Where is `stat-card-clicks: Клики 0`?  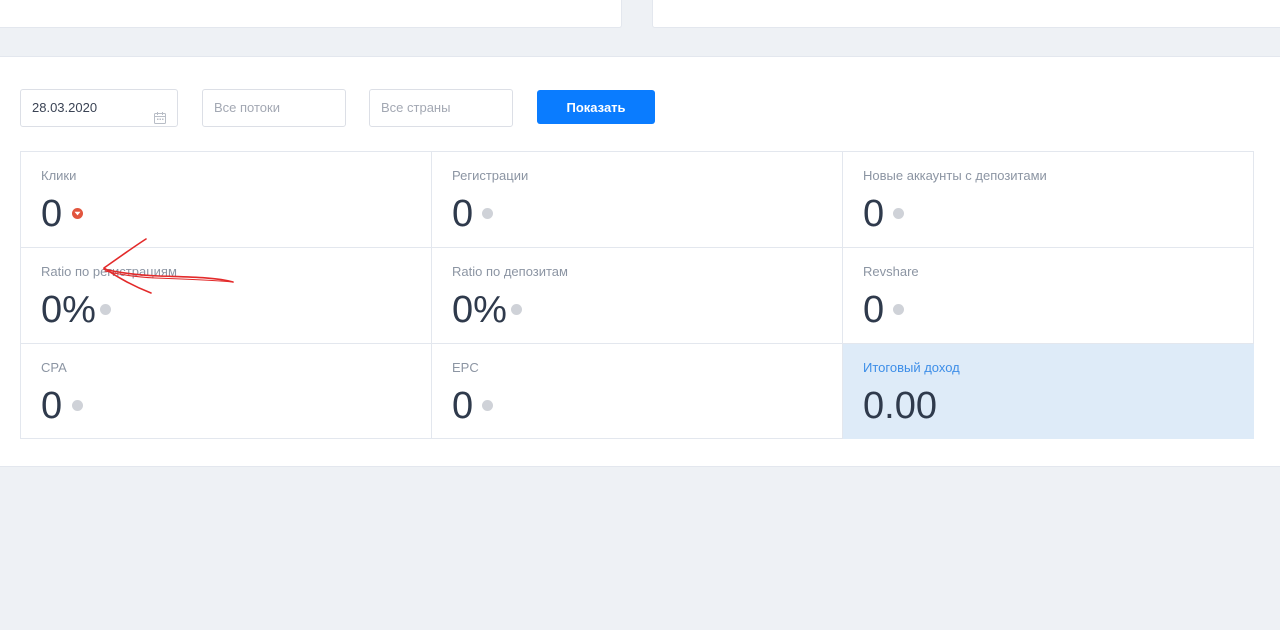
stat-card-clicks: Клики 0 is located at coordinates (226, 200).